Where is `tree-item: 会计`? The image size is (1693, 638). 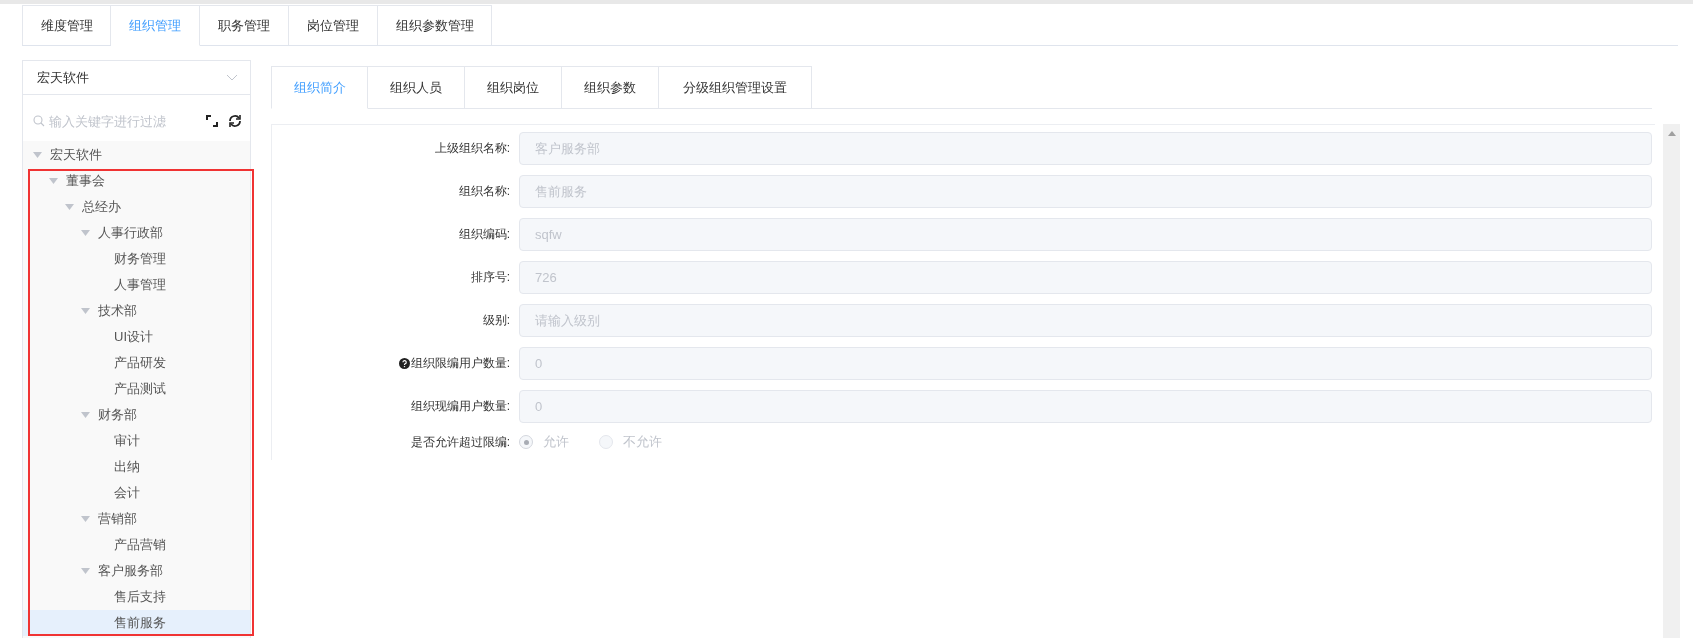 tree-item: 会计 is located at coordinates (136, 493).